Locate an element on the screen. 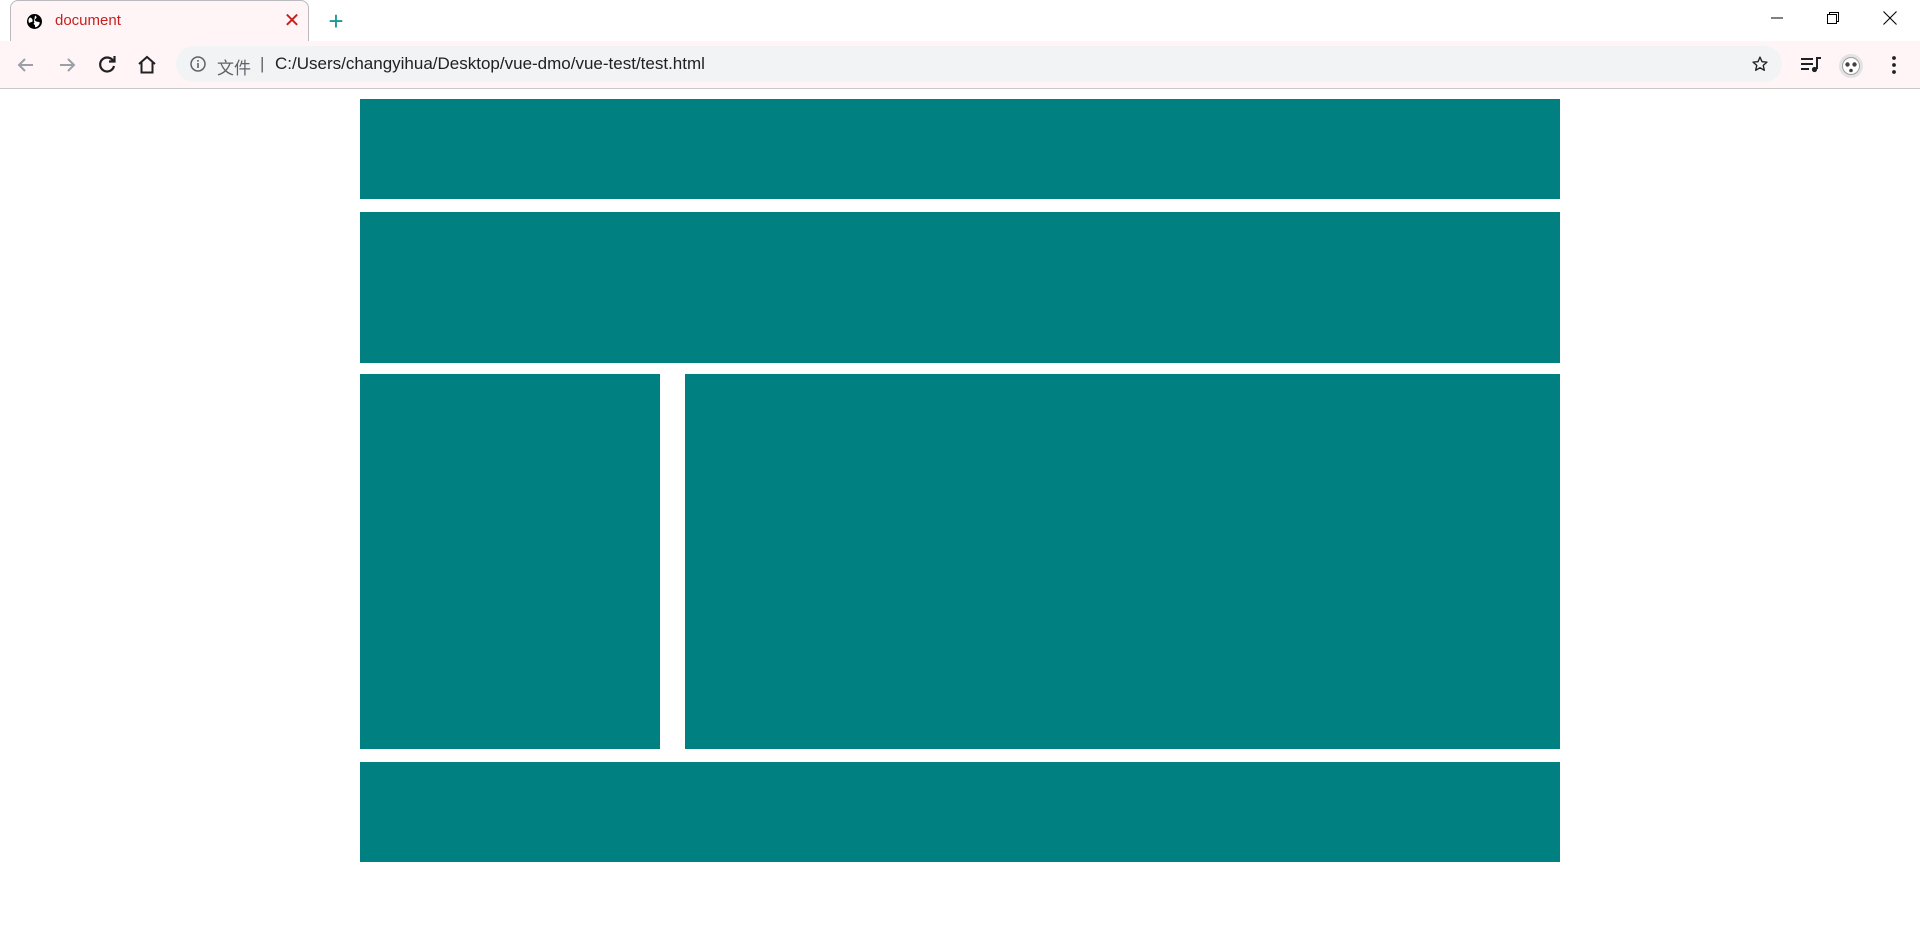 The width and height of the screenshot is (1920, 928). close-window-button is located at coordinates (1890, 18).